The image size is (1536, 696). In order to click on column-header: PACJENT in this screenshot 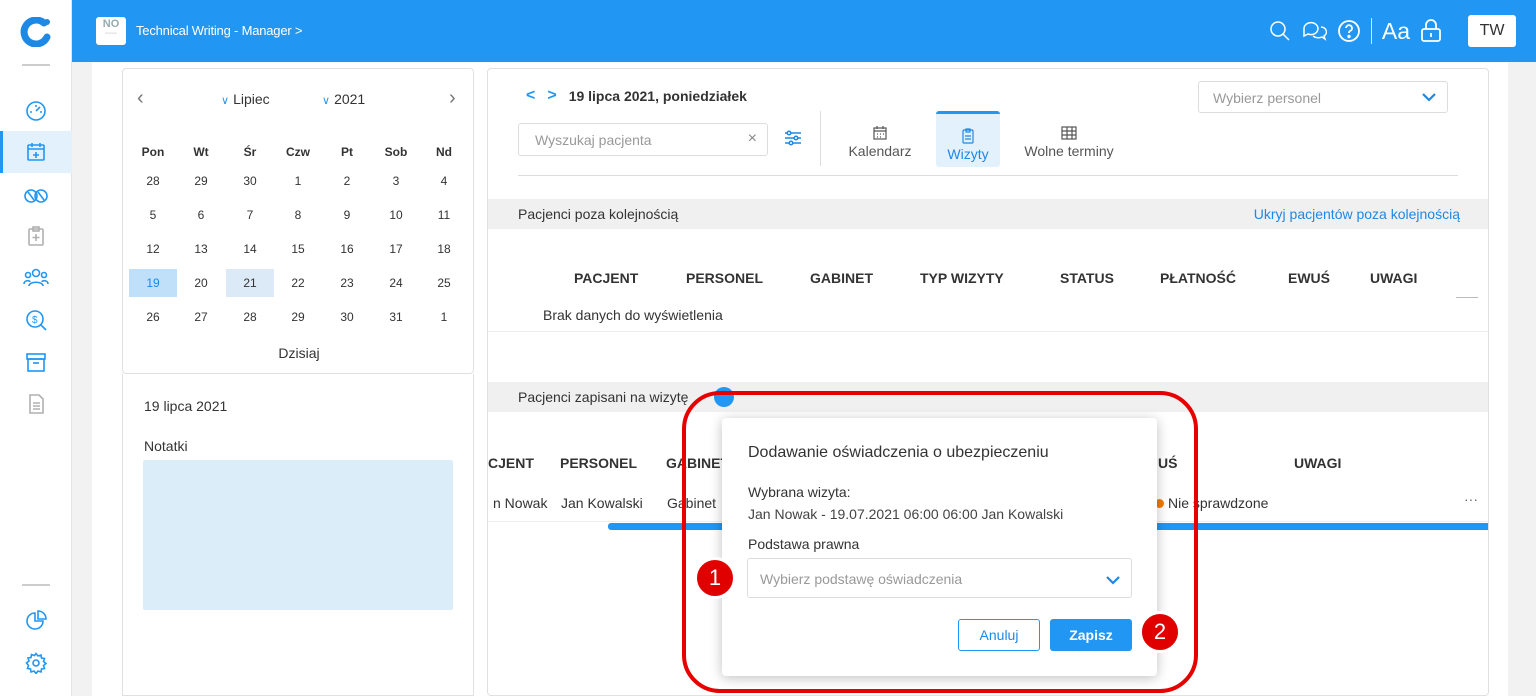, I will do `click(606, 278)`.